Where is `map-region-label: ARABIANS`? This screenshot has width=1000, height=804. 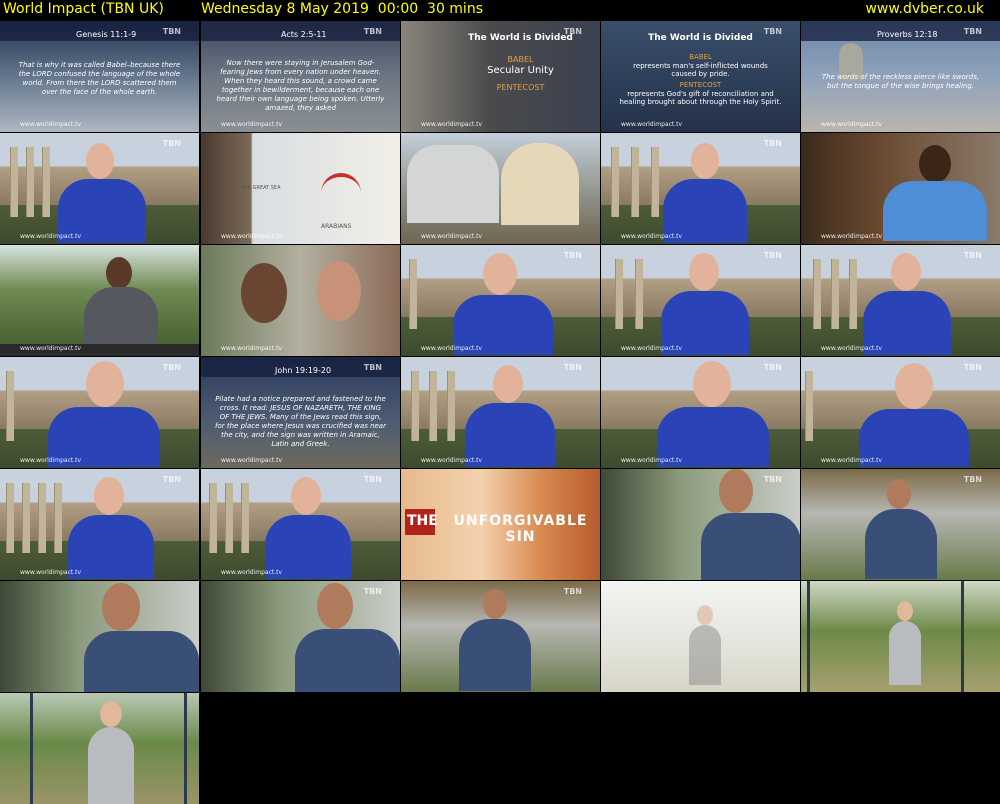 map-region-label: ARABIANS is located at coordinates (336, 226).